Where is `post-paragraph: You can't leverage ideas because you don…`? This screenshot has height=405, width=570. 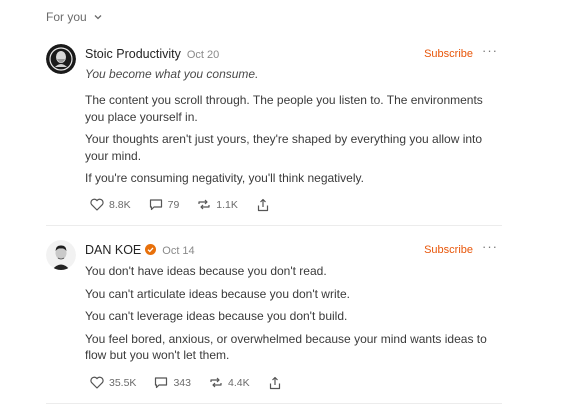 post-paragraph: You can't leverage ideas because you don… is located at coordinates (216, 316).